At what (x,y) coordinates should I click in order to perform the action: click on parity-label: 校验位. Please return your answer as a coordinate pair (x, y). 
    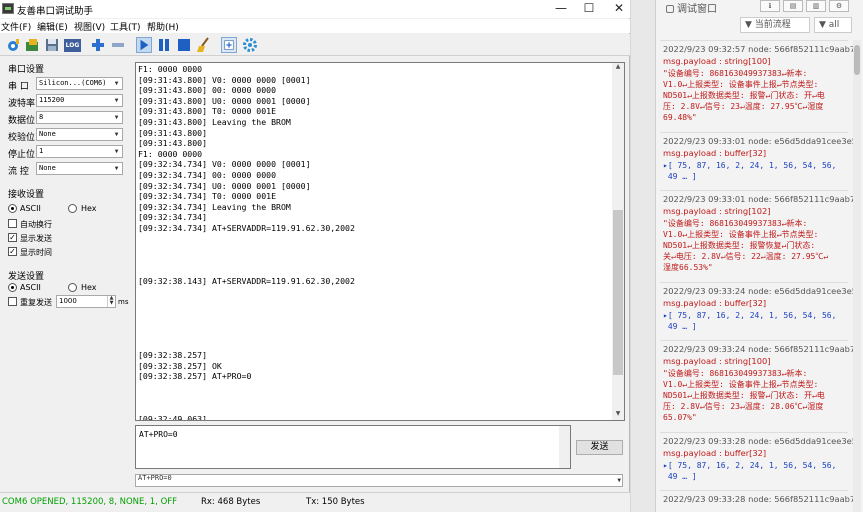
    Looking at the image, I should click on (22, 138).